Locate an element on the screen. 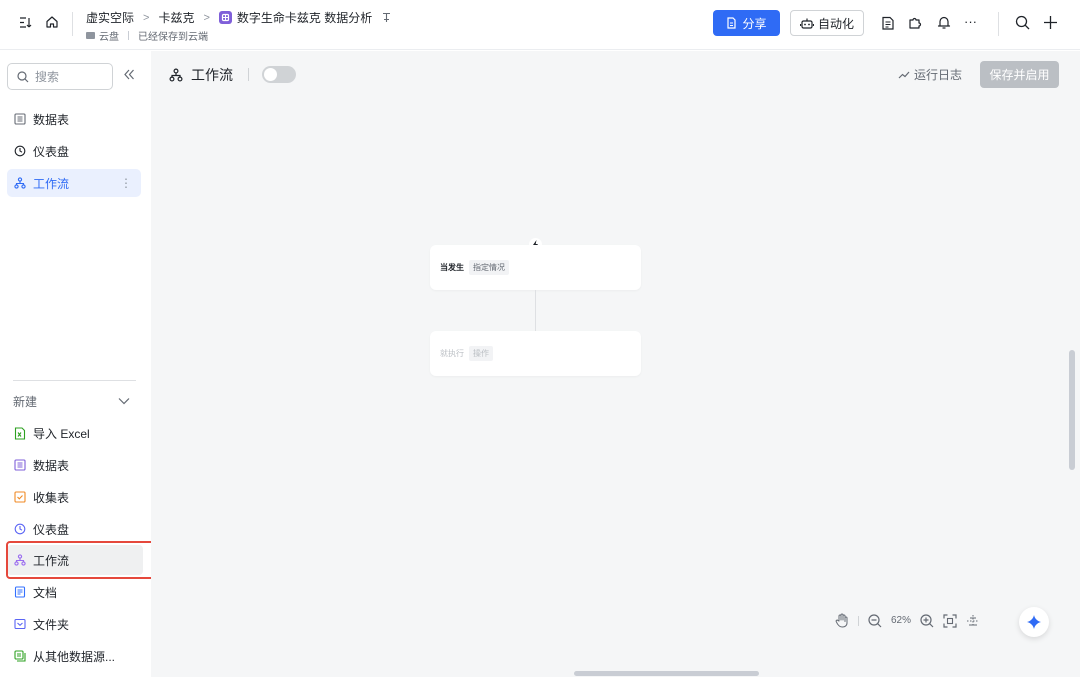 Image resolution: width=1080 pixels, height=677 pixels. automation-button-label: 自动化 is located at coordinates (835, 23).